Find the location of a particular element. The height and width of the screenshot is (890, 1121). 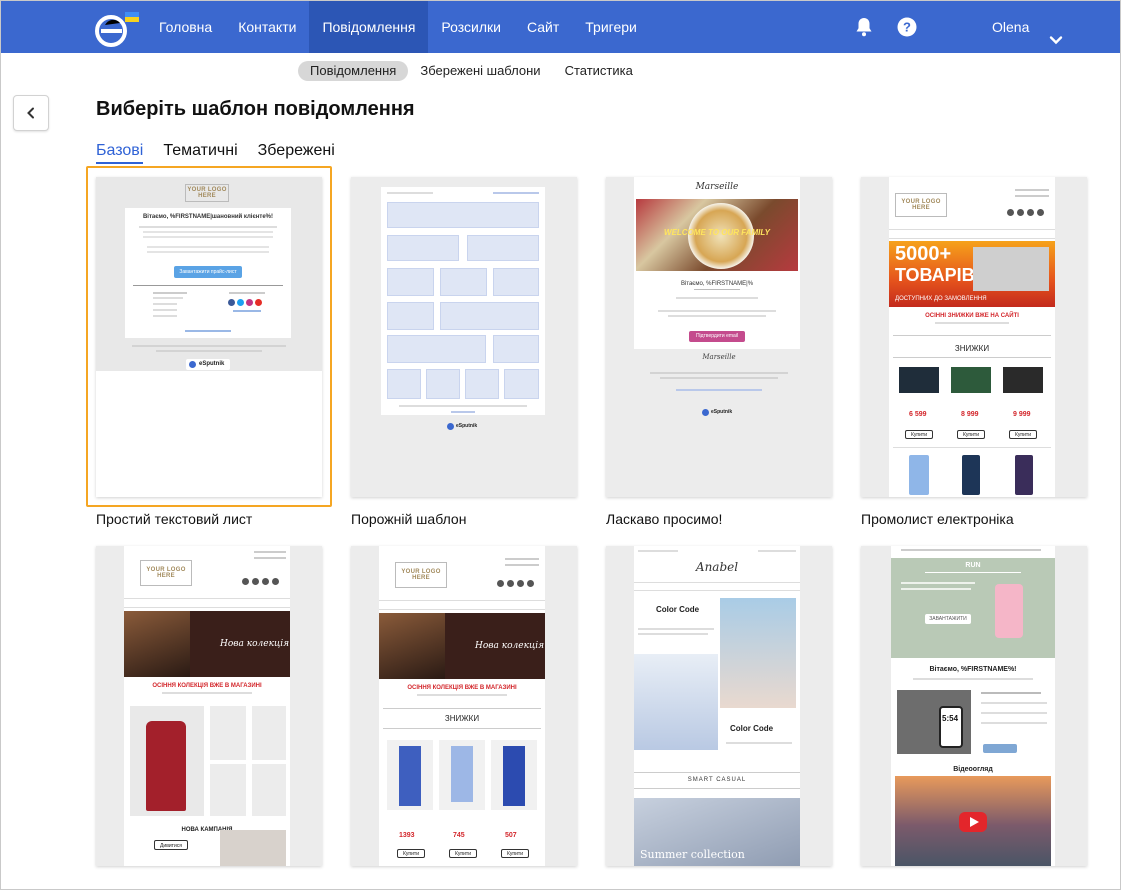

thumb-smart-casual: SMART CASUAL is located at coordinates (717, 780).